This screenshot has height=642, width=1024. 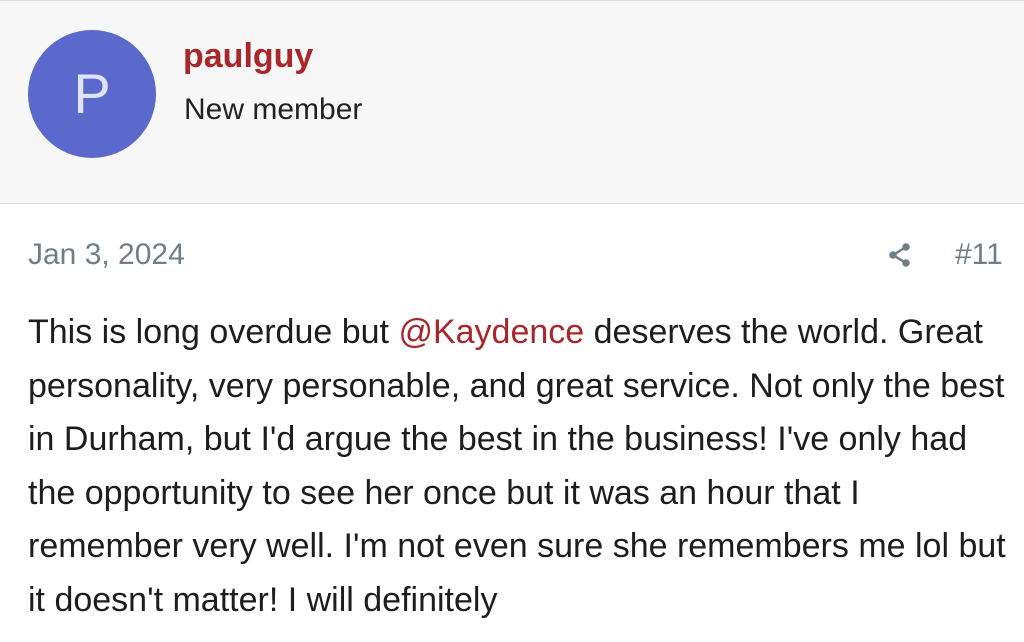 What do you see at coordinates (106, 255) in the screenshot?
I see `post-date-link: Jan 3, 2024` at bounding box center [106, 255].